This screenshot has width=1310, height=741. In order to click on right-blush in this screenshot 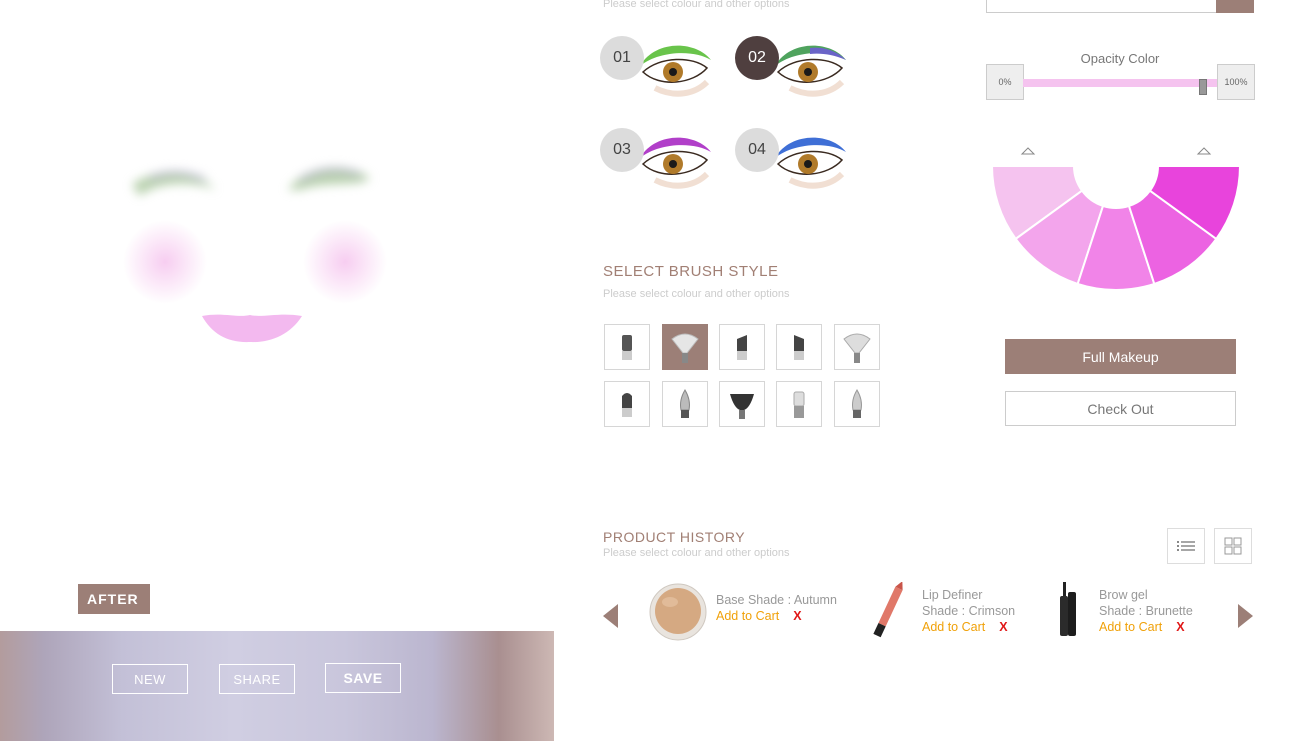, I will do `click(345, 262)`.